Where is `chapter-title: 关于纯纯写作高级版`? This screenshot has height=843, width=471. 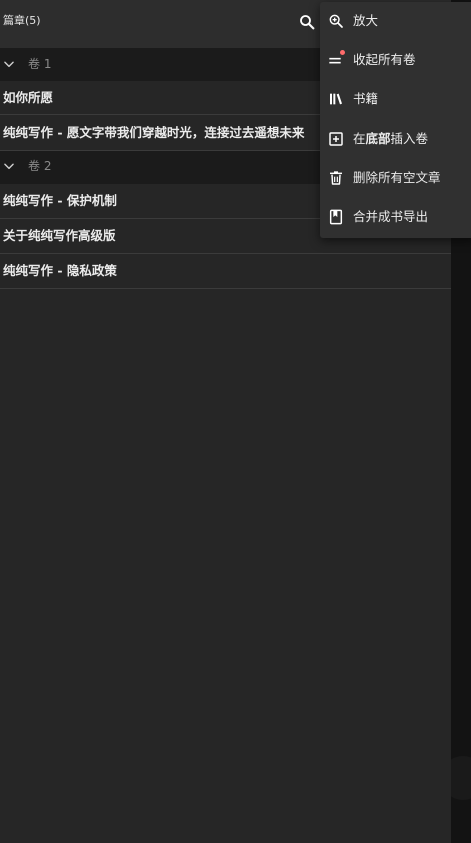
chapter-title: 关于纯纯写作高级版 is located at coordinates (59, 235).